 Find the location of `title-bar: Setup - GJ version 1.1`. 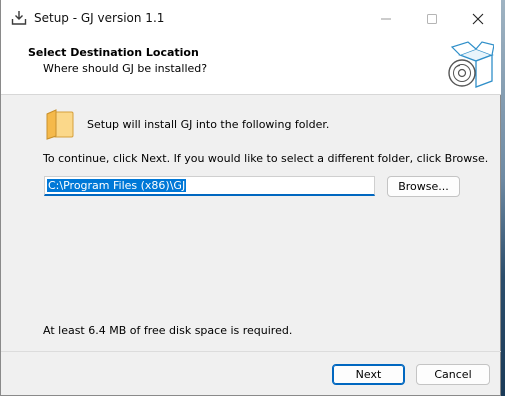

title-bar: Setup - GJ version 1.1 is located at coordinates (251, 19).